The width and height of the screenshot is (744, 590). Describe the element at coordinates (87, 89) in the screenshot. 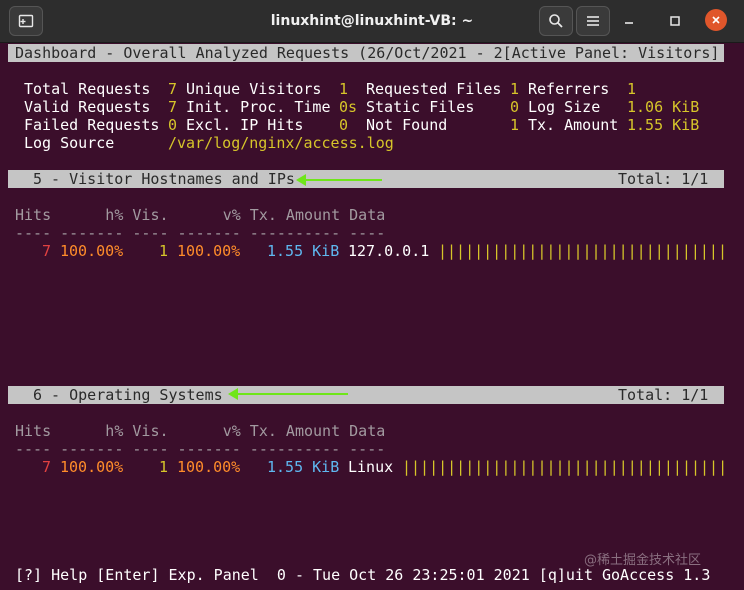

I see `total-requests-label: Total Requests` at that location.